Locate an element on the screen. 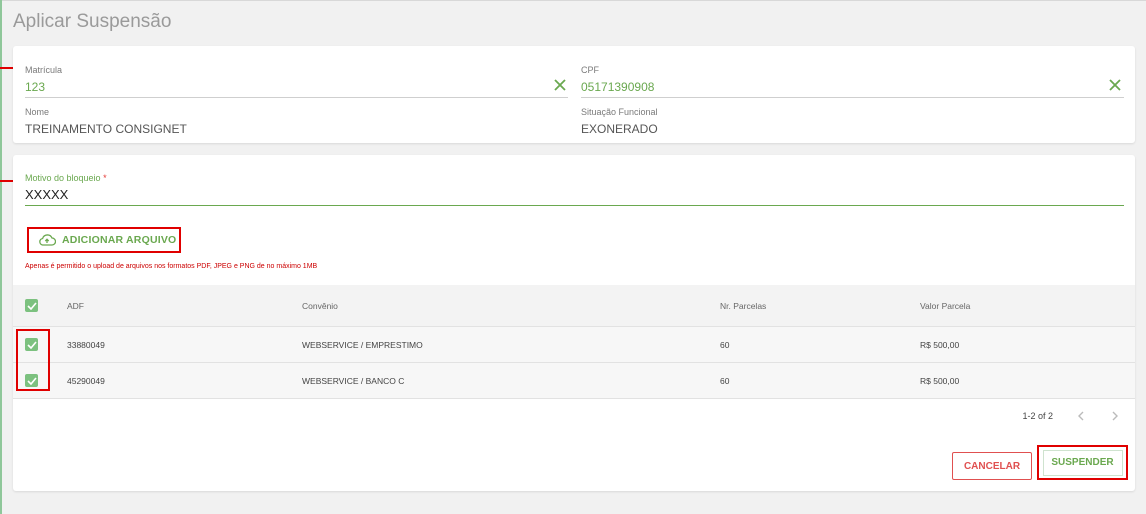  situacao-value: EXONERADO is located at coordinates (619, 129).